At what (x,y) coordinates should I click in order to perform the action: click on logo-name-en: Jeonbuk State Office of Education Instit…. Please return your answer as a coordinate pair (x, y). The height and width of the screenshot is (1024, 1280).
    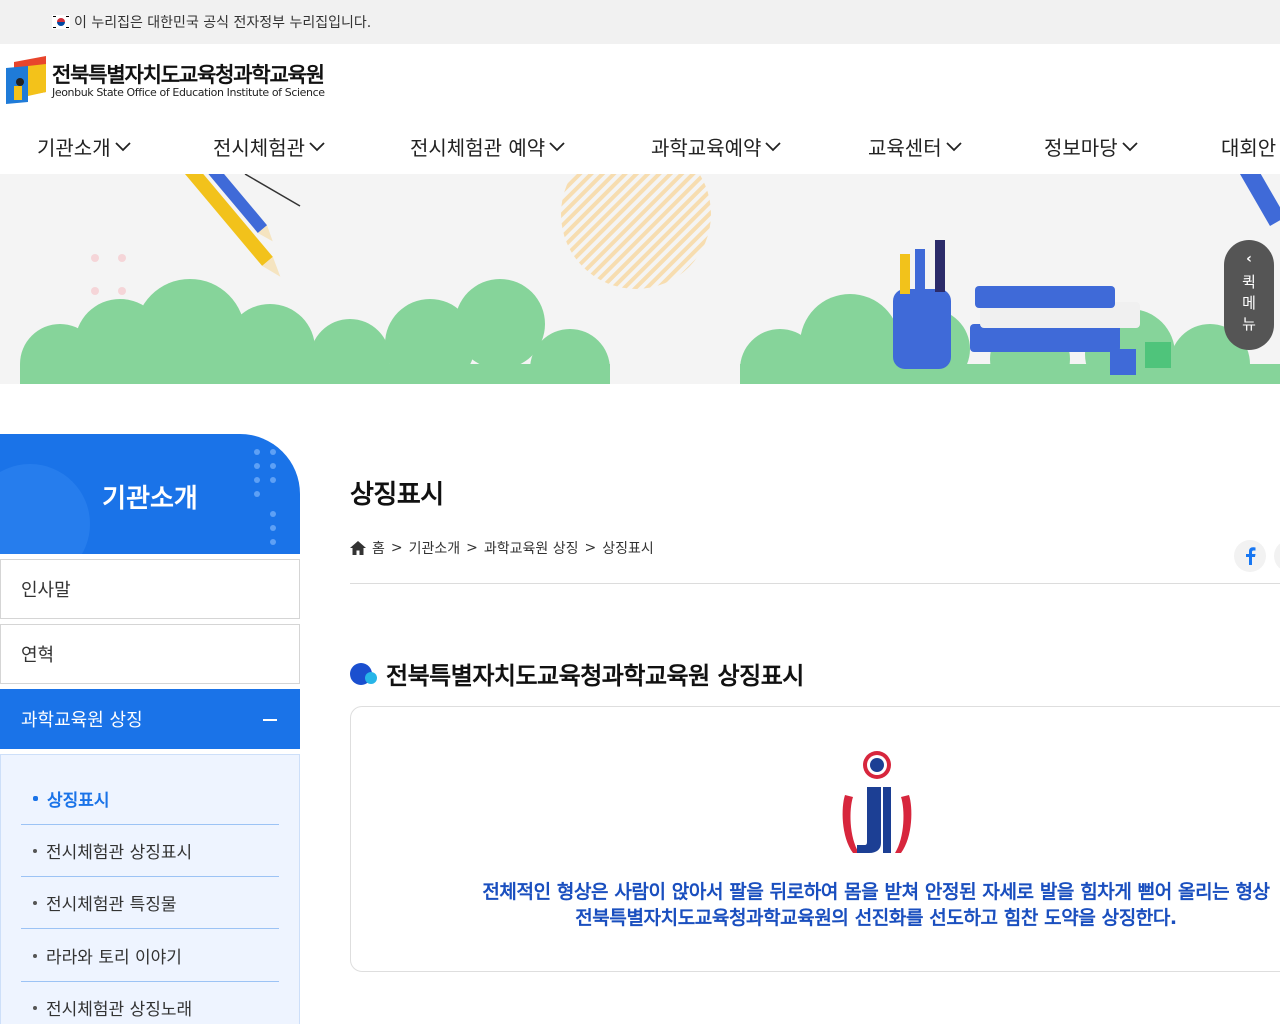
    Looking at the image, I should click on (188, 92).